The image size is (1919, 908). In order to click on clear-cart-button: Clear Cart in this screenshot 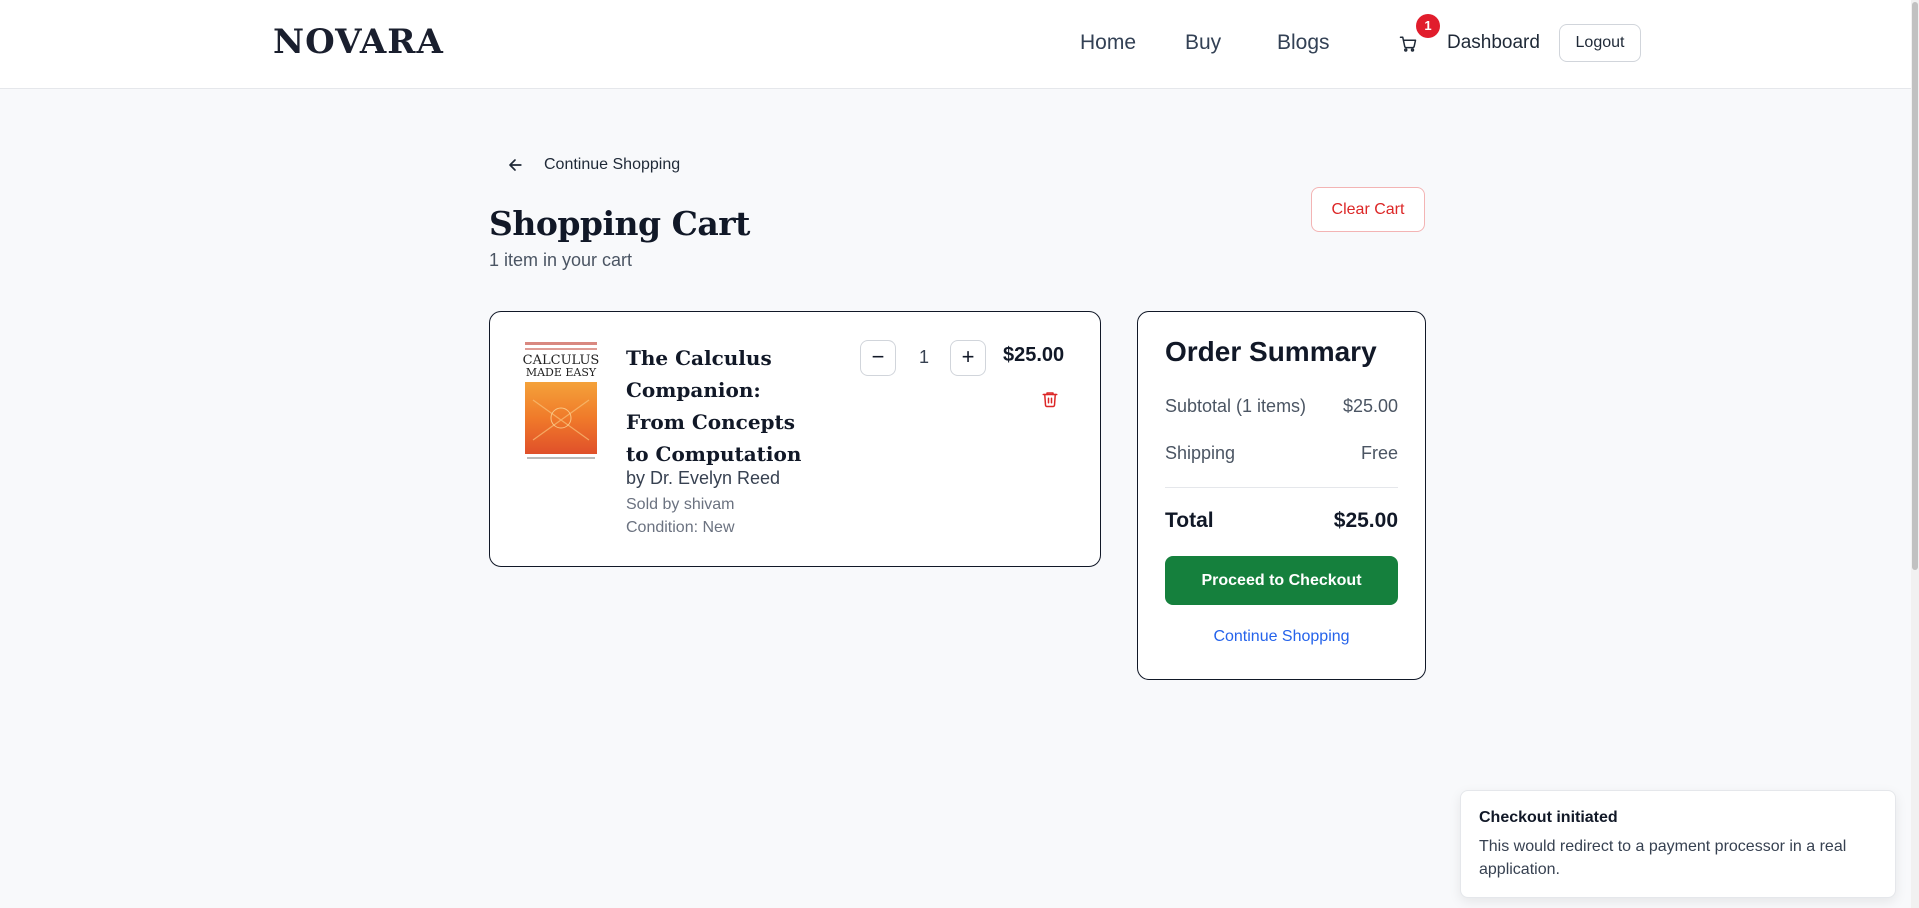, I will do `click(1368, 209)`.